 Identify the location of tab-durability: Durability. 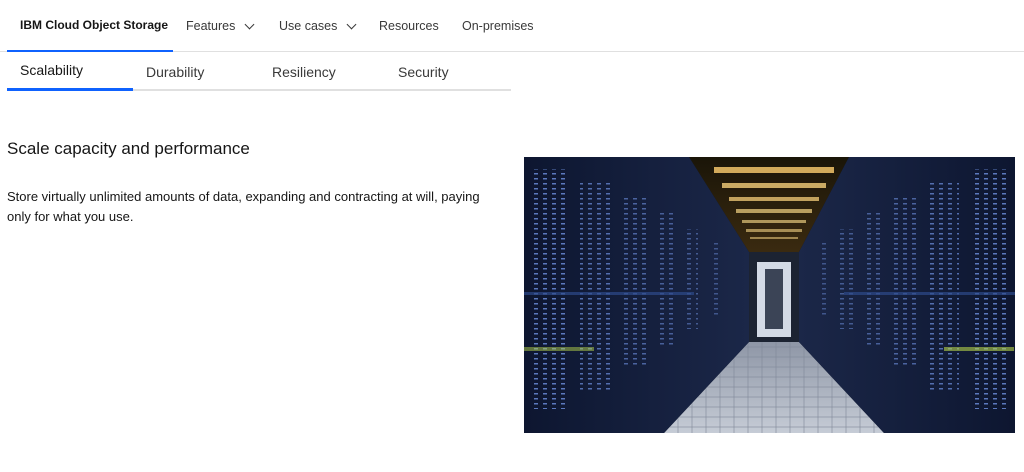
(175, 71).